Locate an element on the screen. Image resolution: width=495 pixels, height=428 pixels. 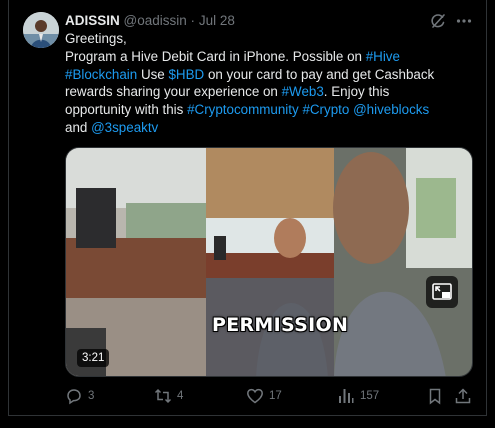
share-icon is located at coordinates (463, 396).